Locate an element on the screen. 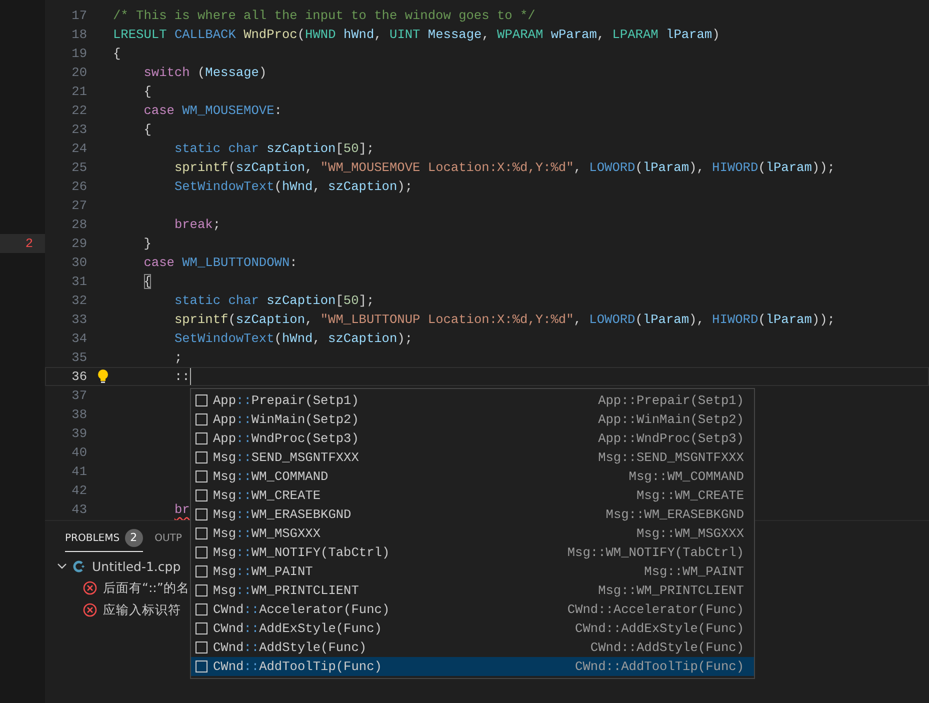 The width and height of the screenshot is (929, 703). line-number: 41 is located at coordinates (79, 472).